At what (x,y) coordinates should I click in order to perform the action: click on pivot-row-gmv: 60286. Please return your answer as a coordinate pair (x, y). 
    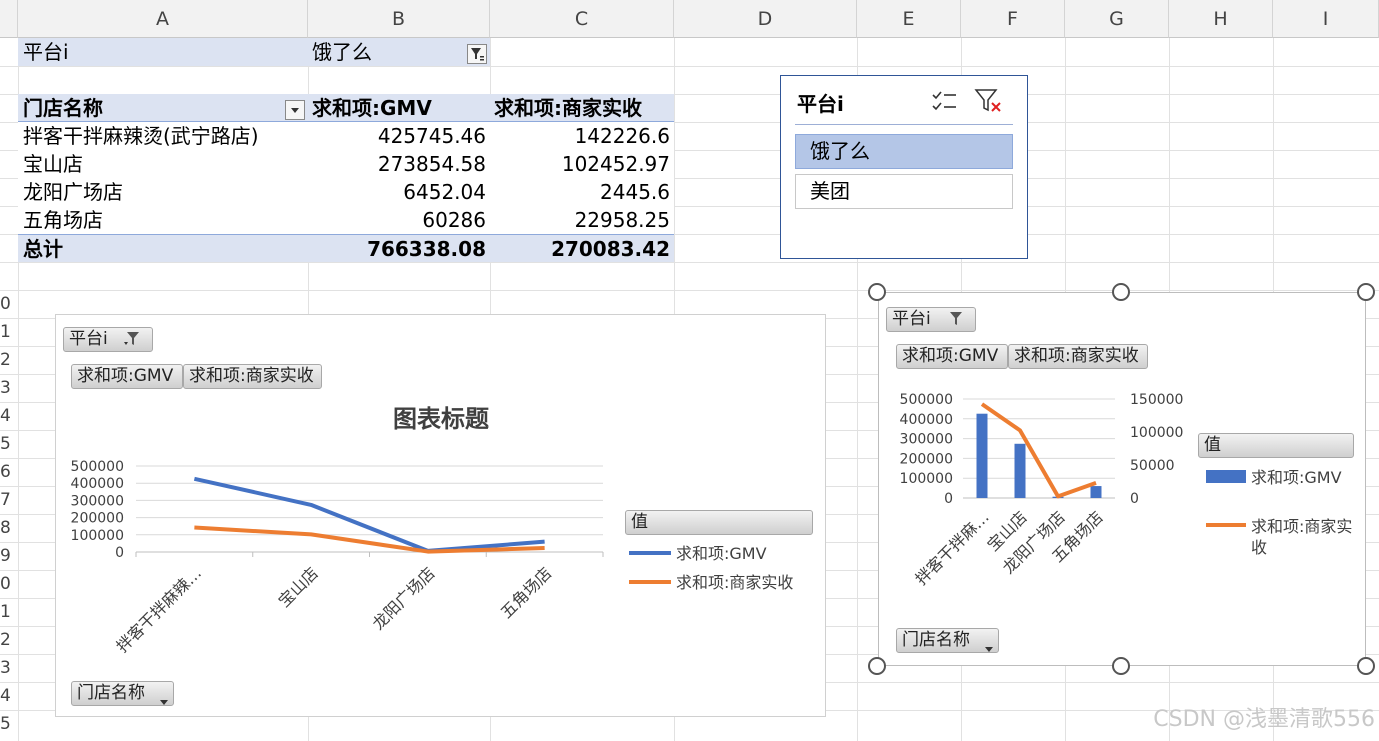
    Looking at the image, I should click on (399, 220).